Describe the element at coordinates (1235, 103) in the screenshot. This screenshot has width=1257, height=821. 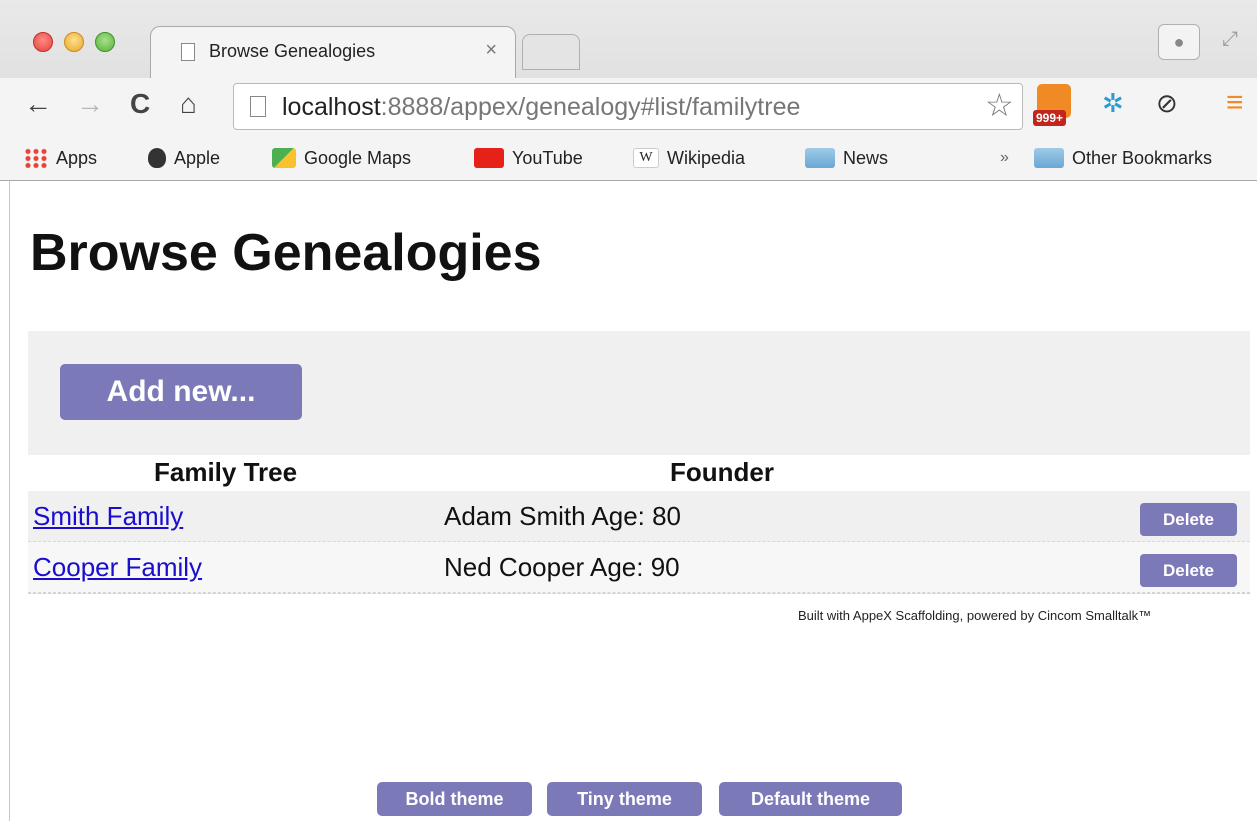
I see `menu-icon: ≡` at that location.